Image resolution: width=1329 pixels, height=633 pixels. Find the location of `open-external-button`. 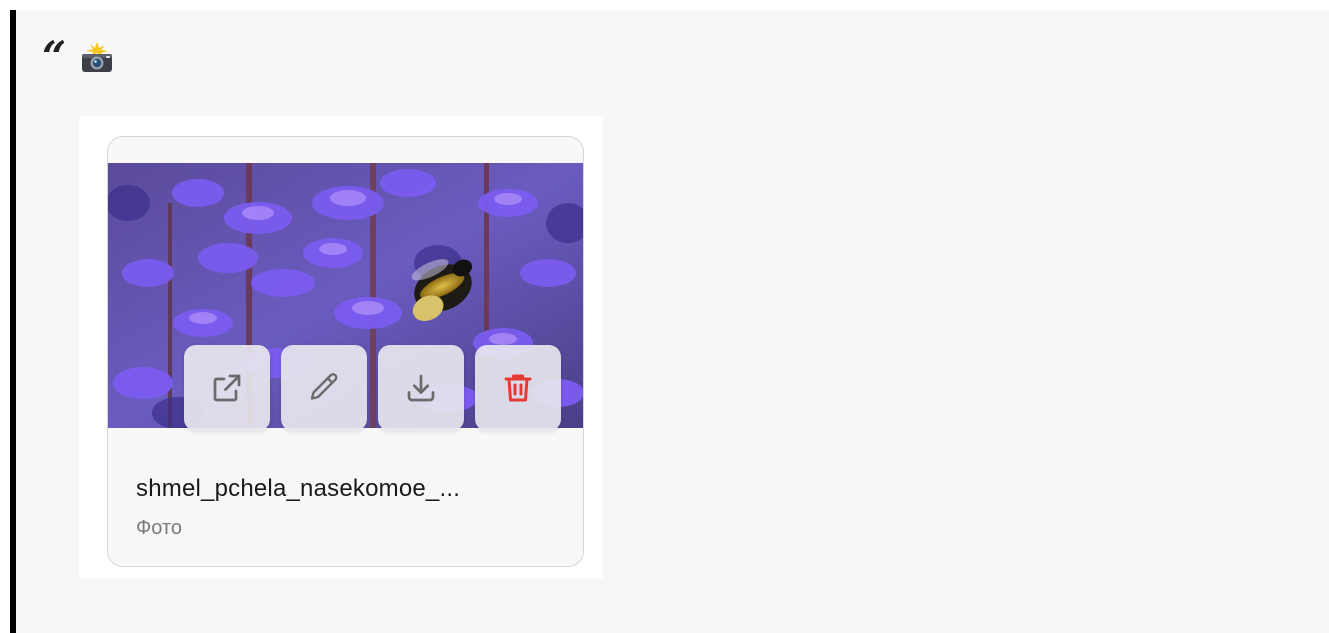

open-external-button is located at coordinates (227, 388).